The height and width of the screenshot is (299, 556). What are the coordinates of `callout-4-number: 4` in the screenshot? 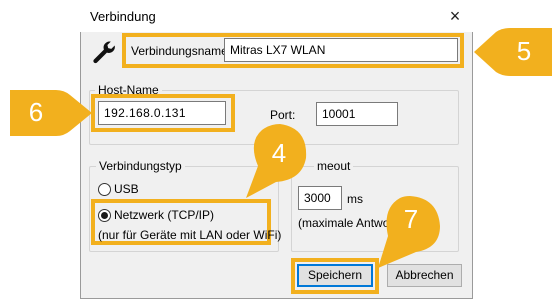 It's located at (279, 153).